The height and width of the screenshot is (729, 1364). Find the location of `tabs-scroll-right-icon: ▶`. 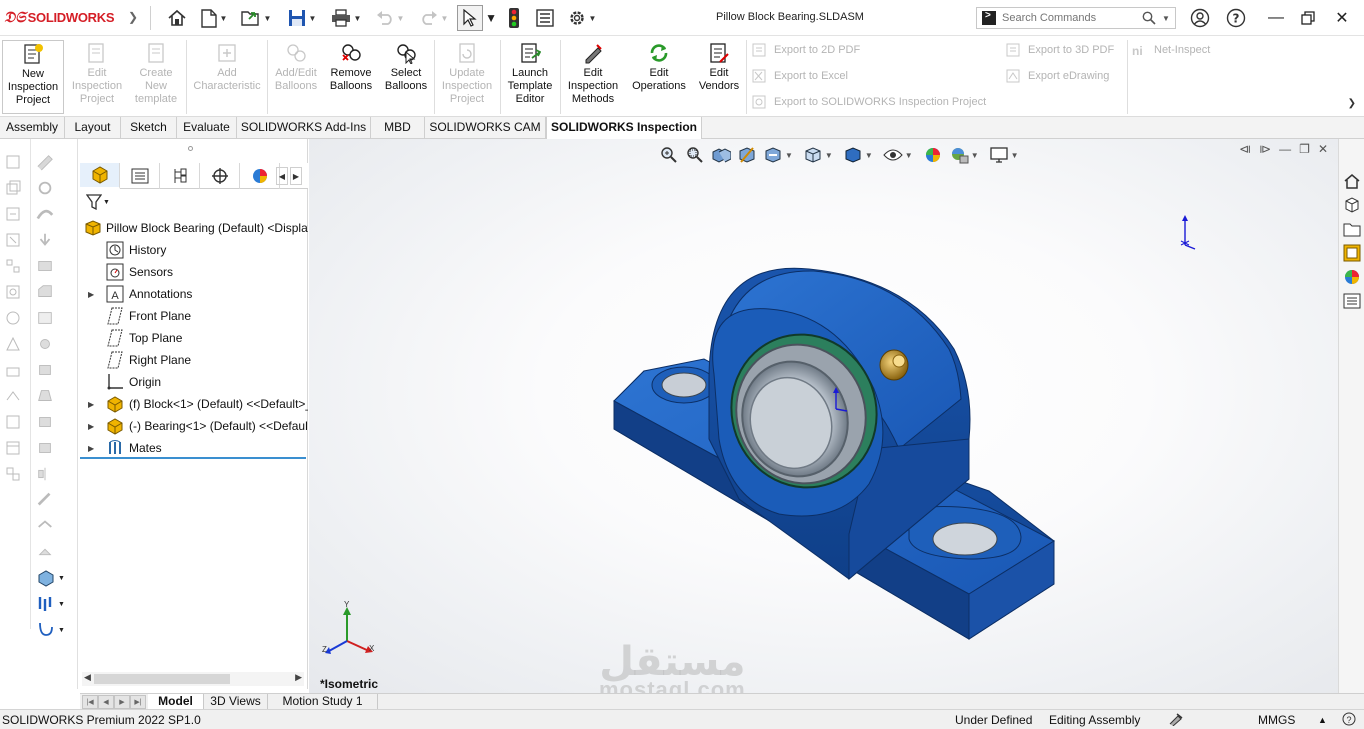

tabs-scroll-right-icon: ▶ is located at coordinates (296, 176).